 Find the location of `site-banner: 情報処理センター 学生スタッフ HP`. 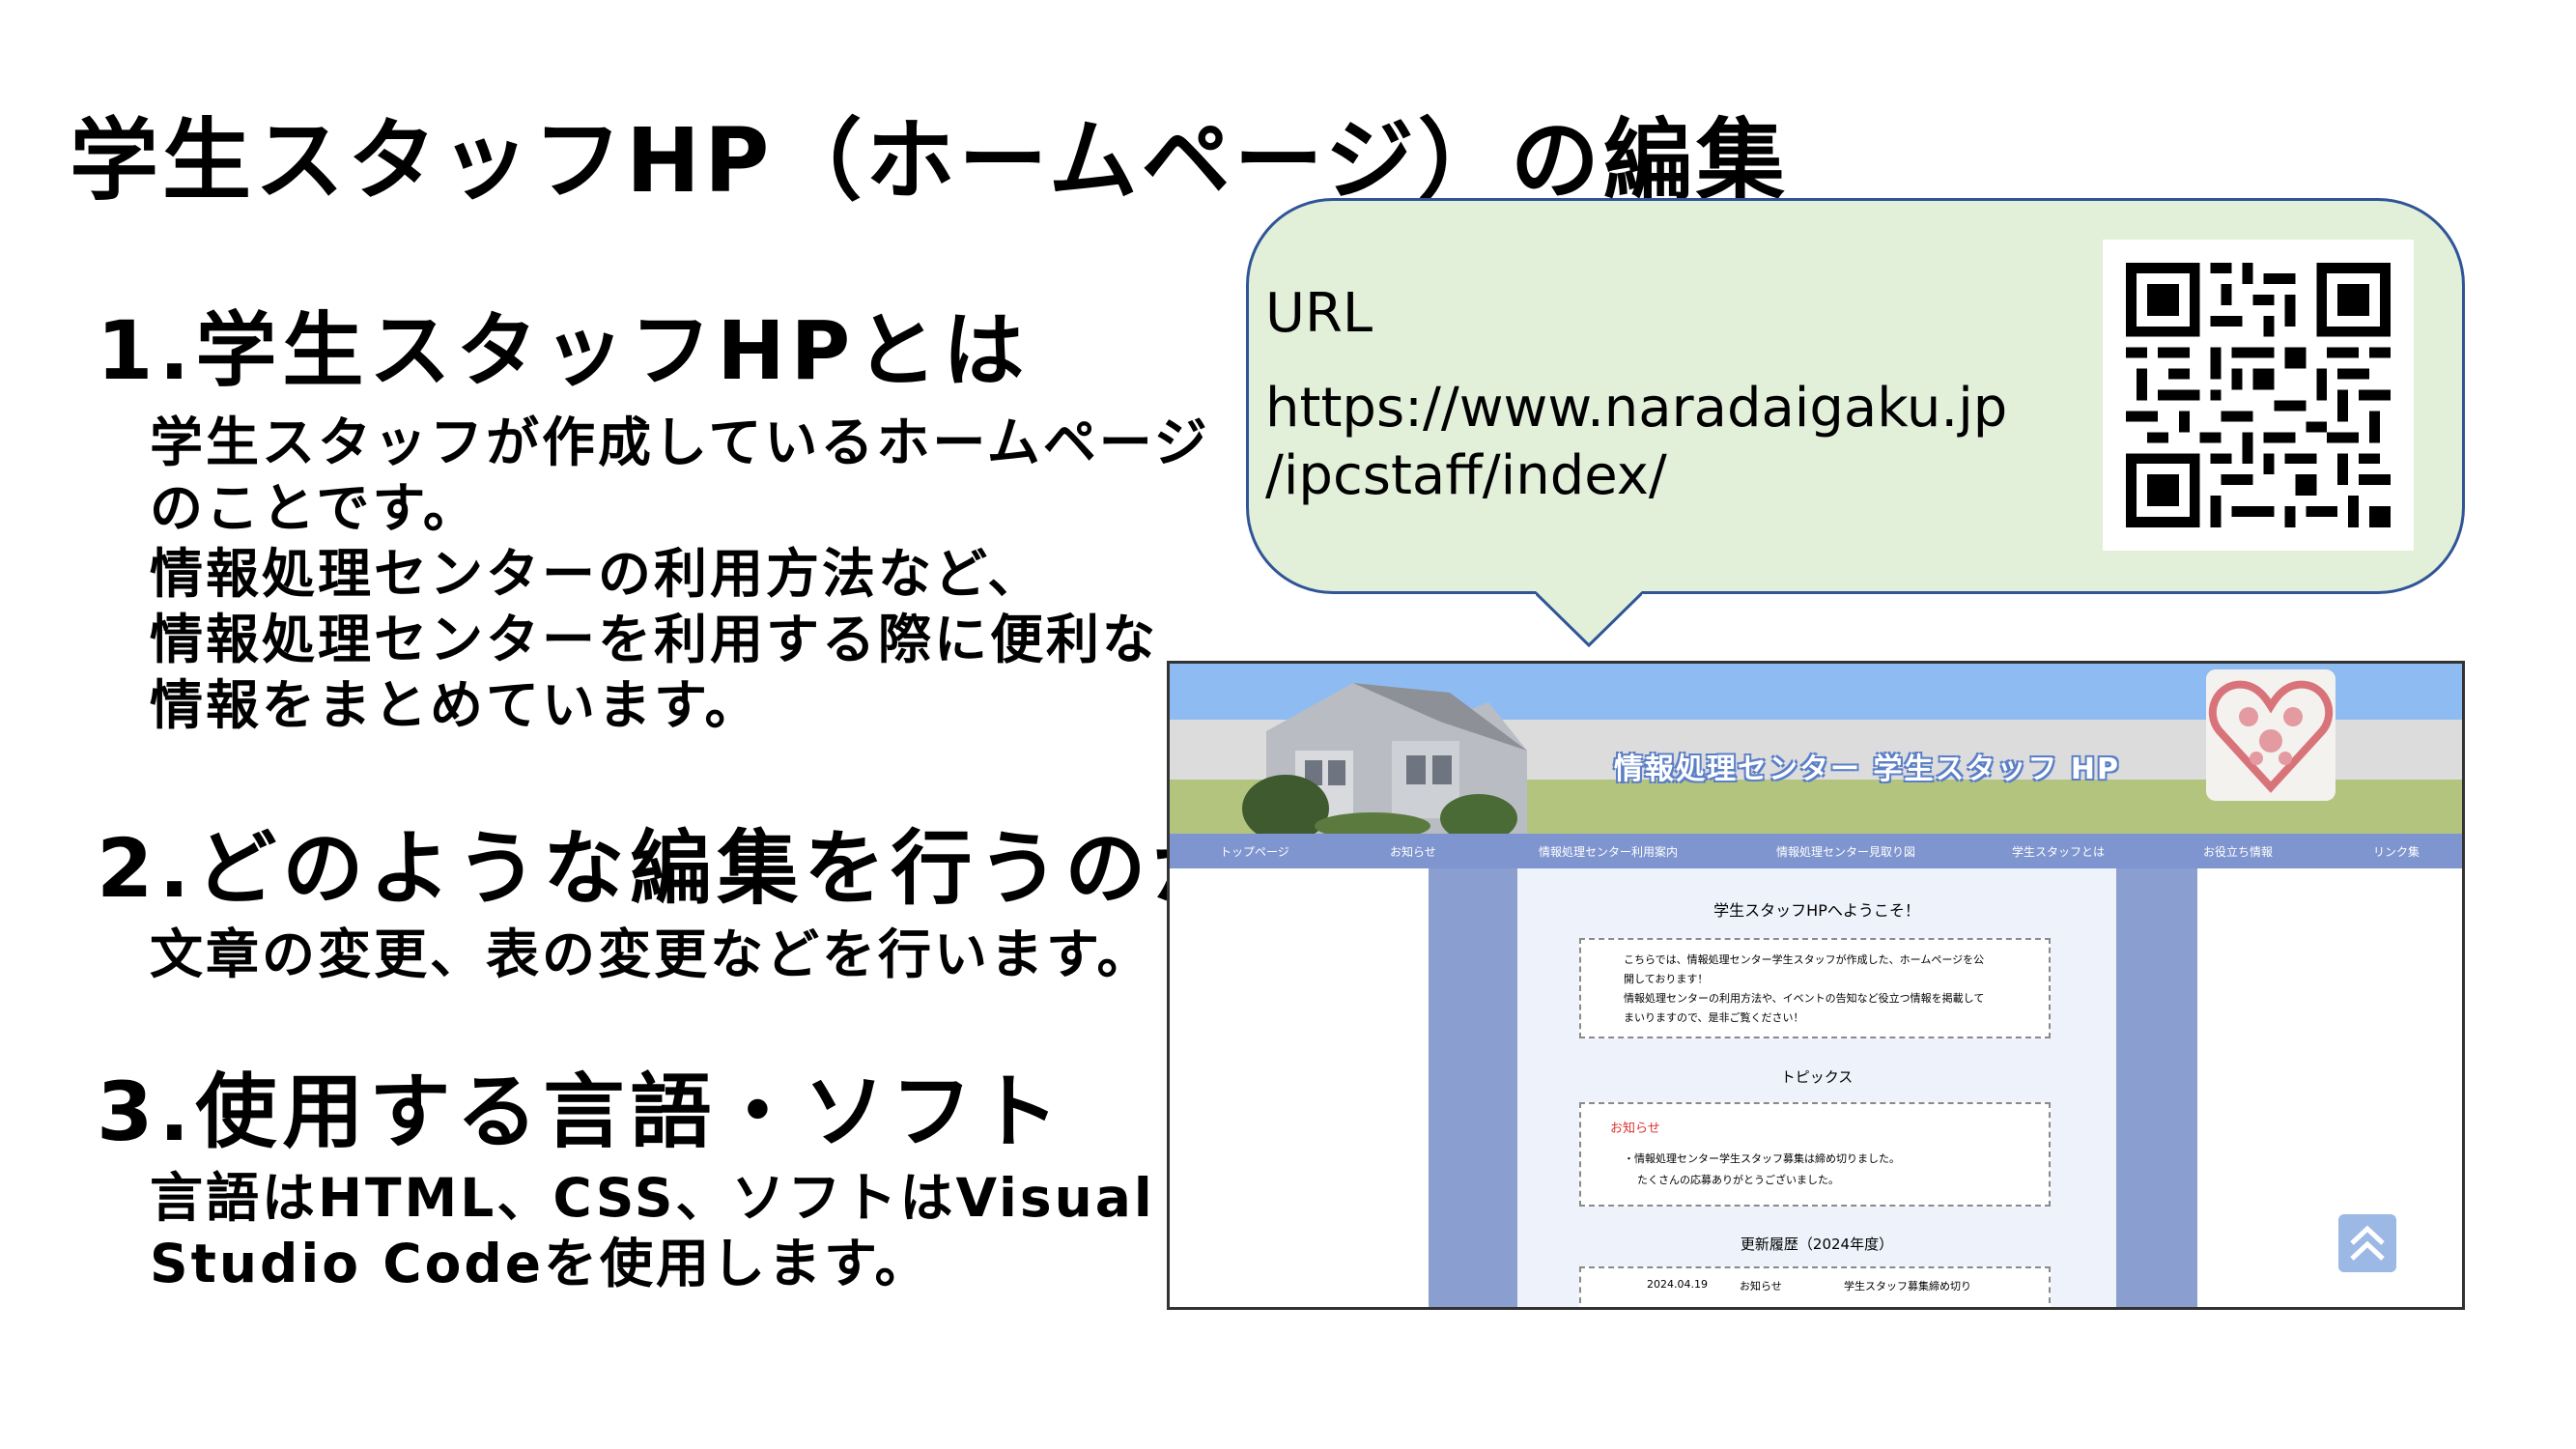

site-banner: 情報処理センター 学生スタッフ HP is located at coordinates (1816, 749).